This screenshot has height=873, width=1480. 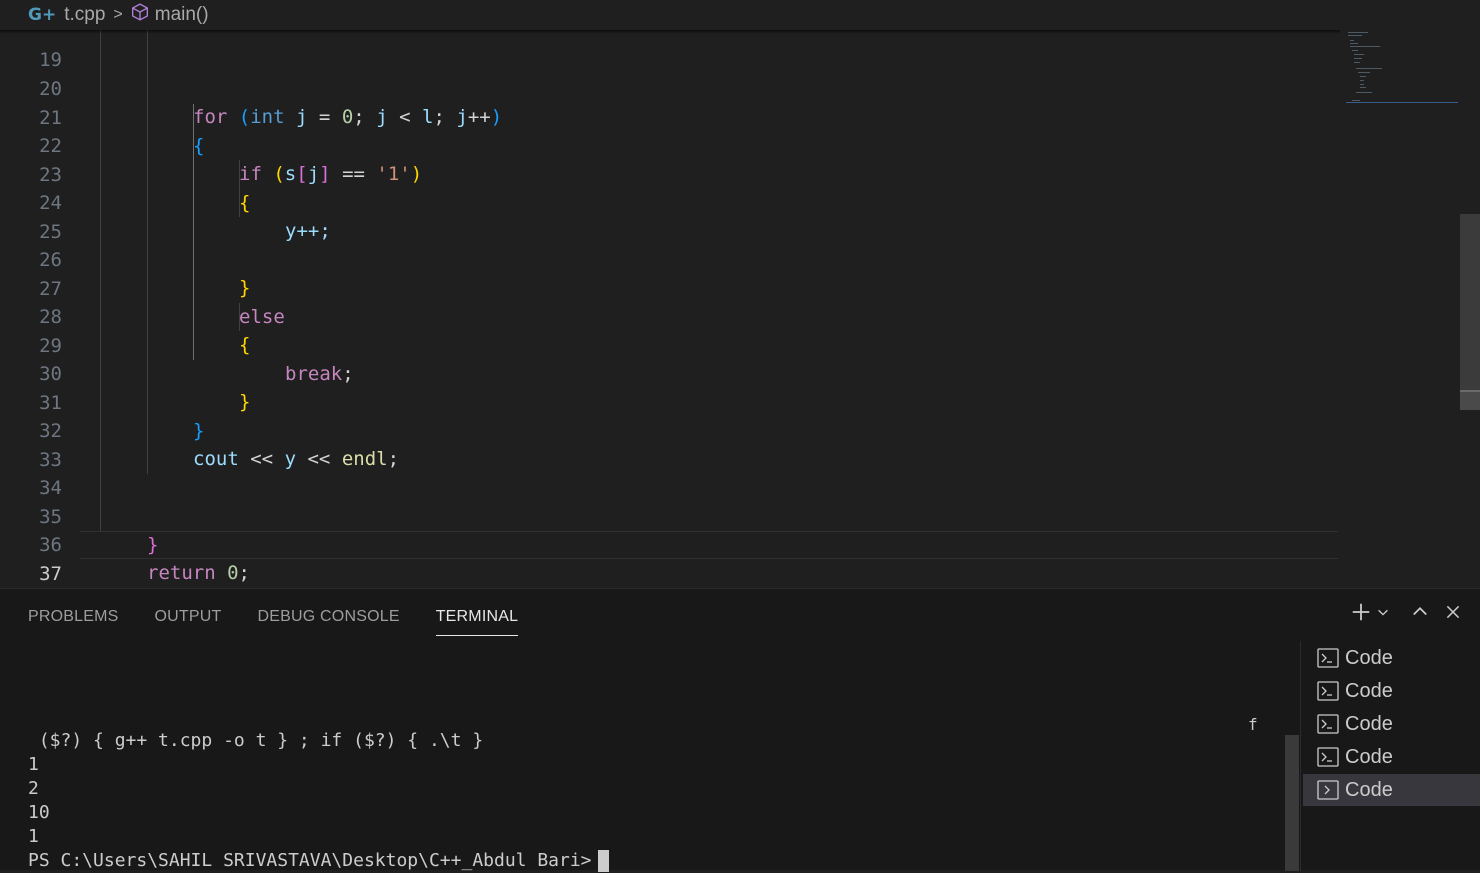 I want to click on close-icon, so click(x=1453, y=612).